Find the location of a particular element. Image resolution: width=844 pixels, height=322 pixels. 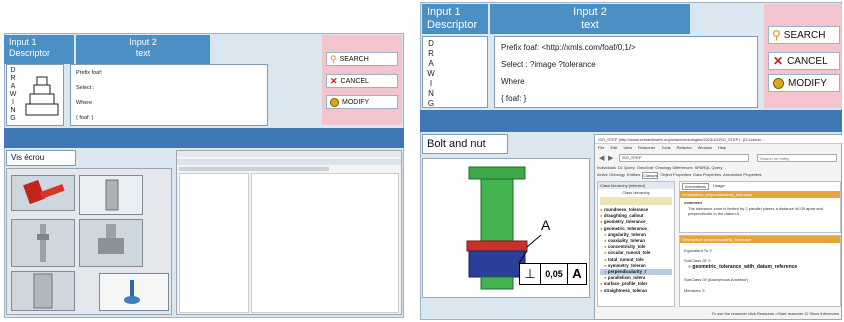

thumbnail-tall-part is located at coordinates (43, 291).